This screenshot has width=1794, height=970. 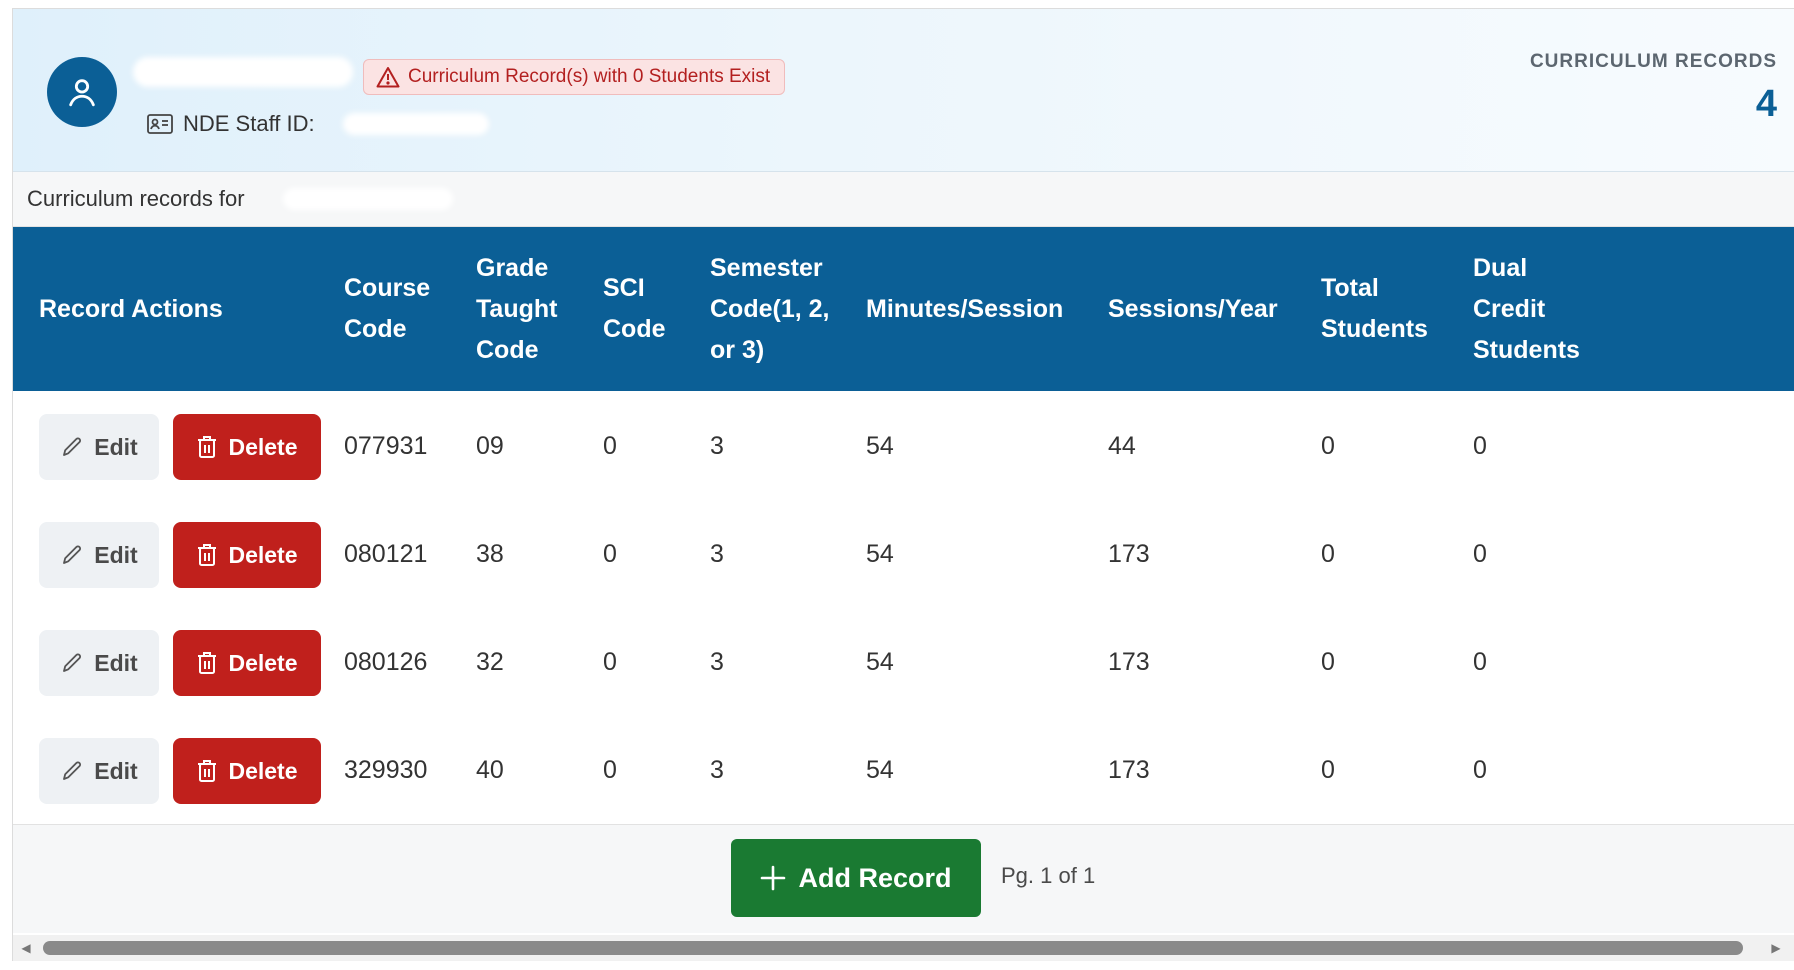 I want to click on col-total-students: Total Students, so click(x=1374, y=308).